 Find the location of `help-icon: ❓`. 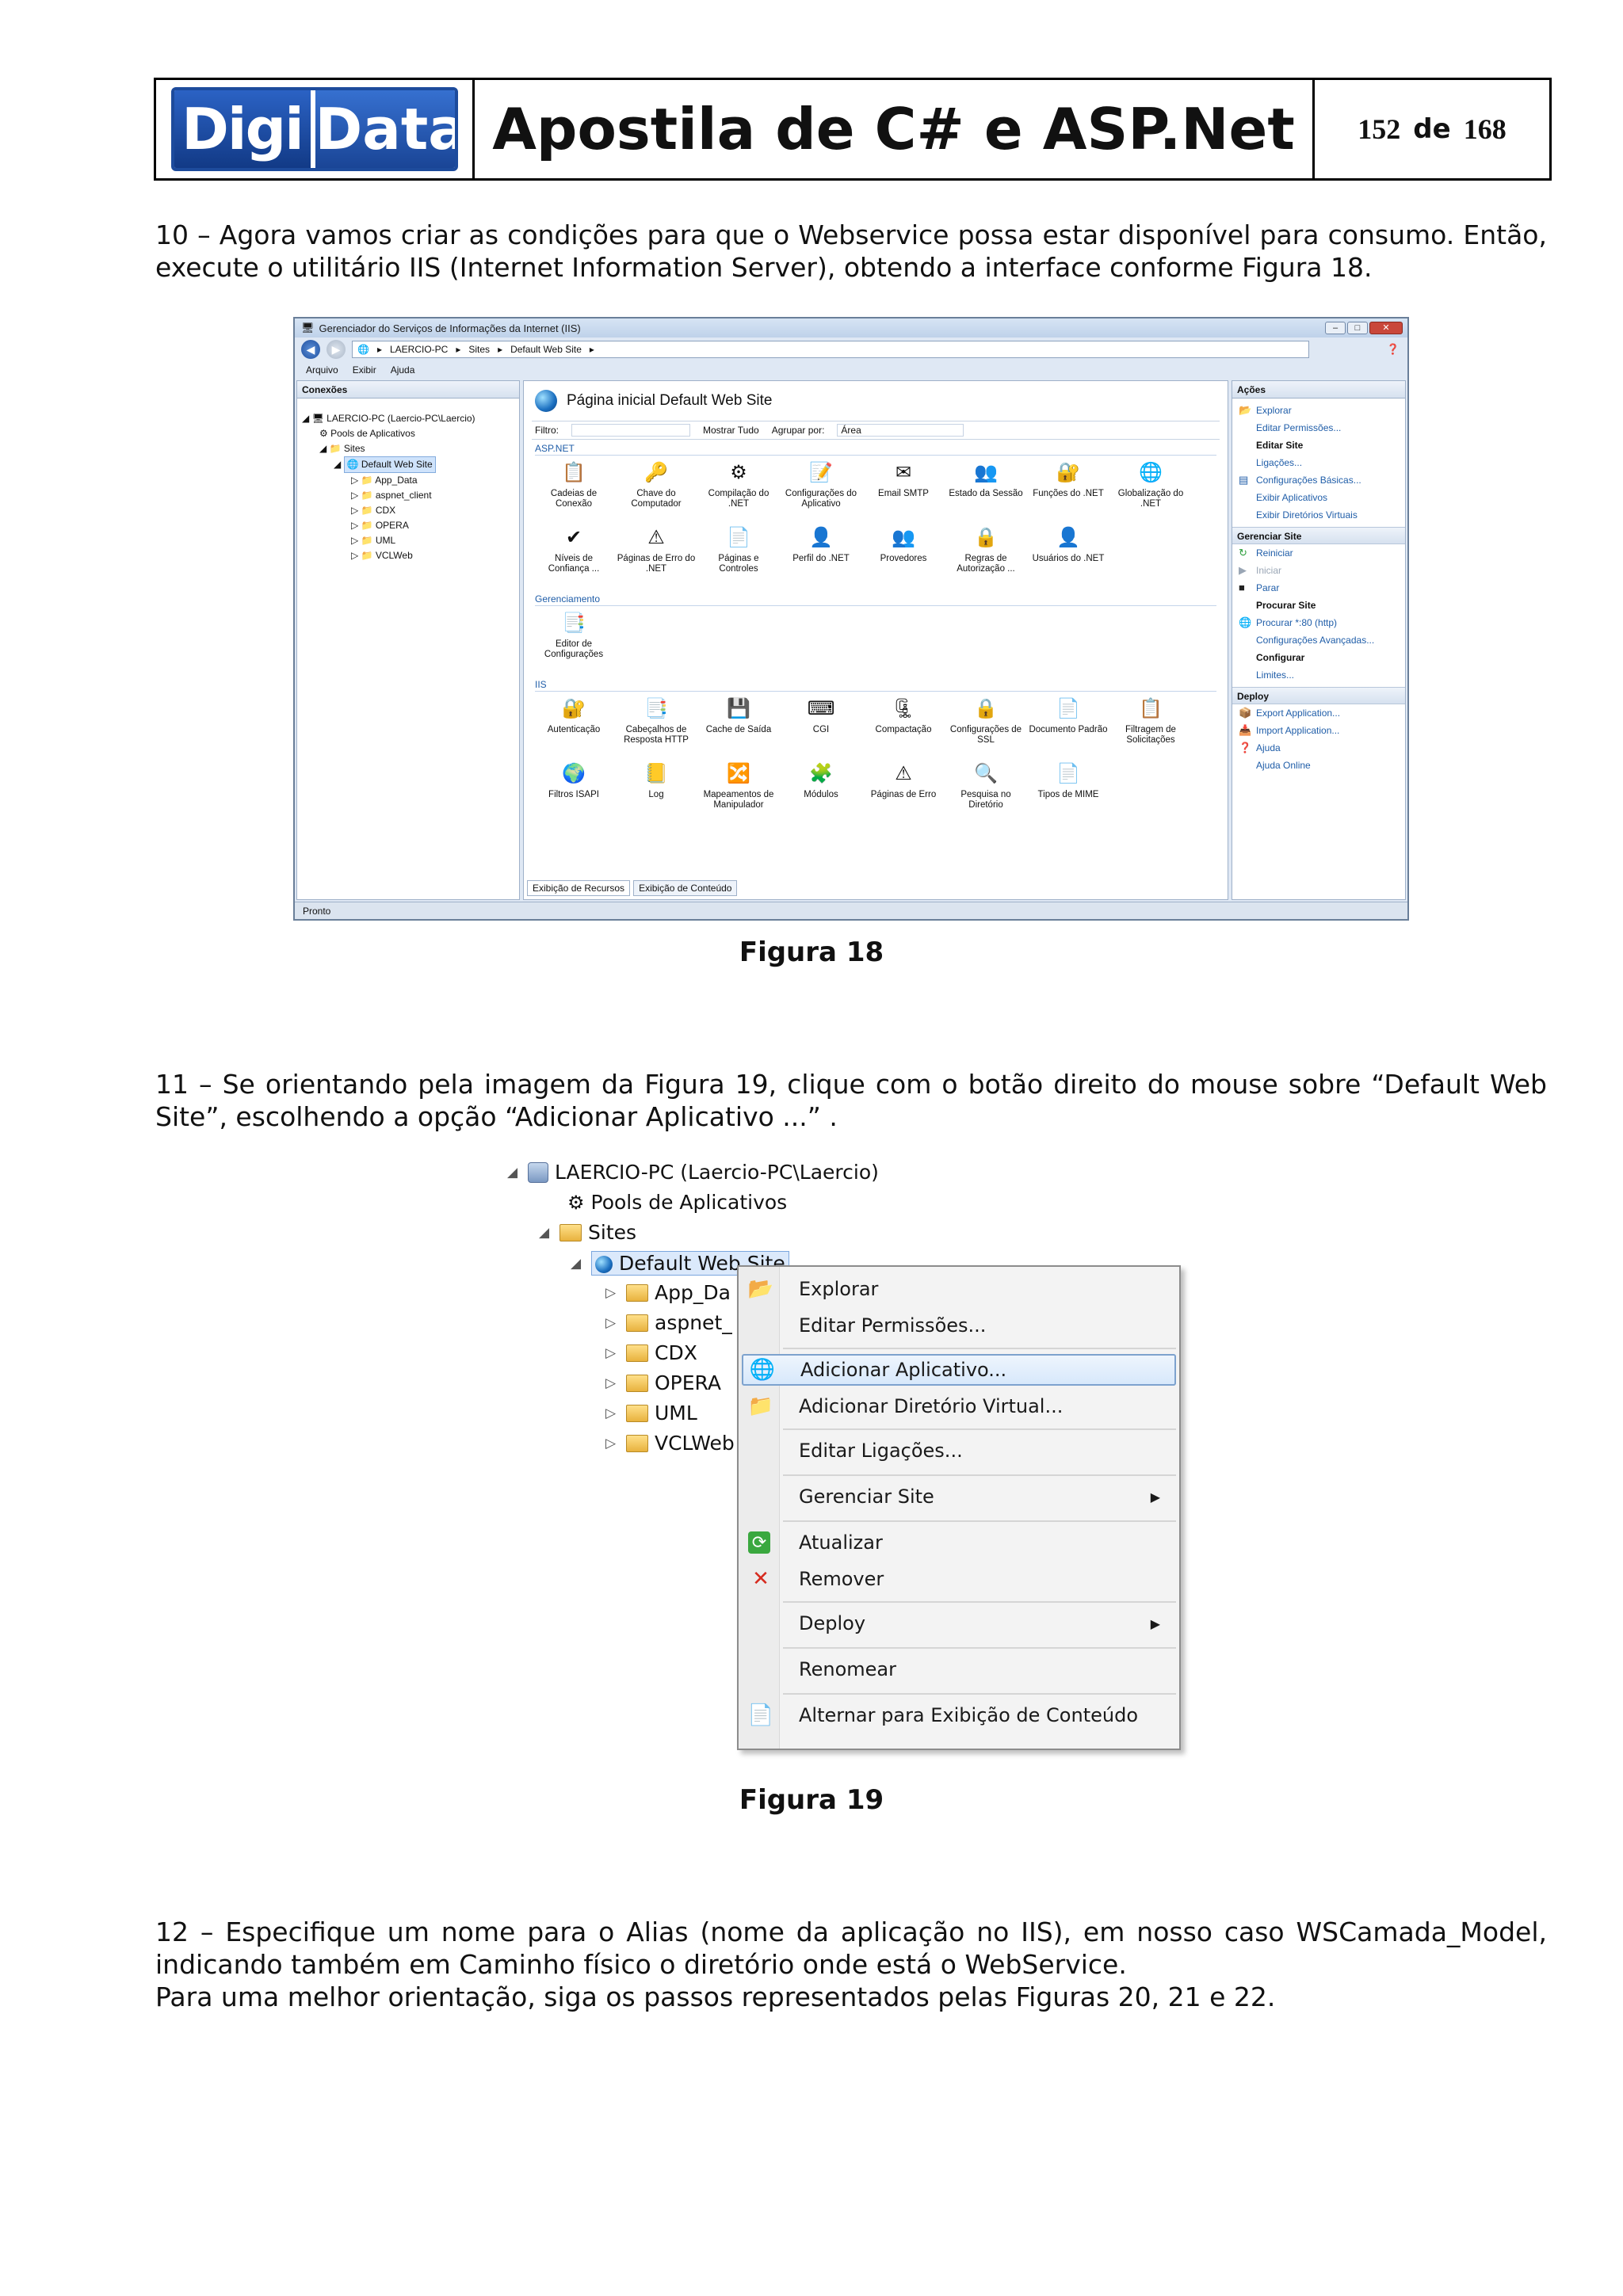

help-icon: ❓ is located at coordinates (1393, 349).